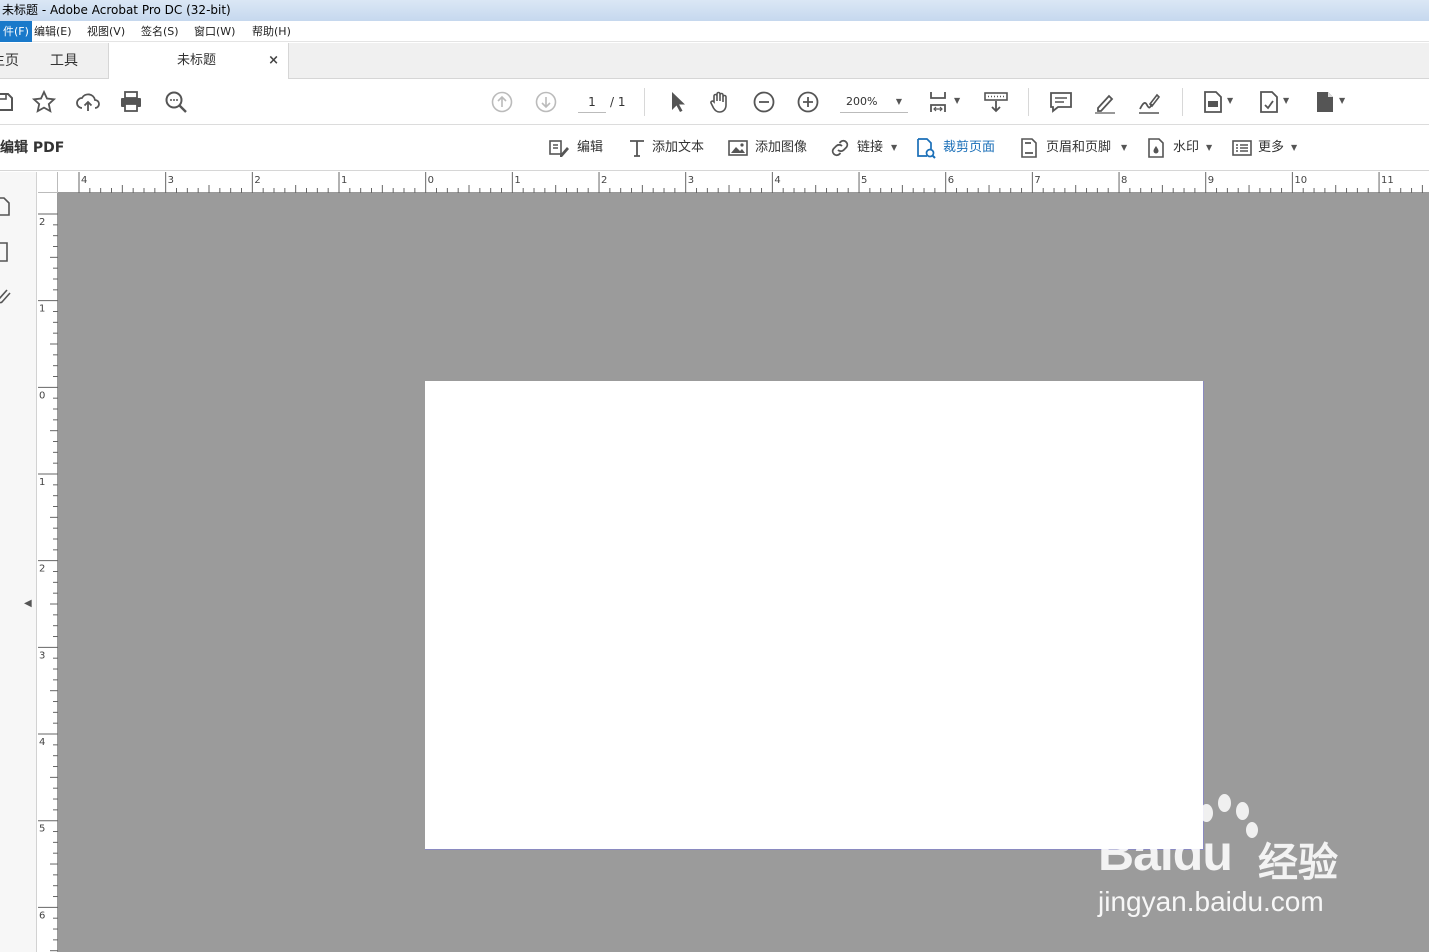  What do you see at coordinates (771, 148) in the screenshot?
I see `add-image-button: 添加图像` at bounding box center [771, 148].